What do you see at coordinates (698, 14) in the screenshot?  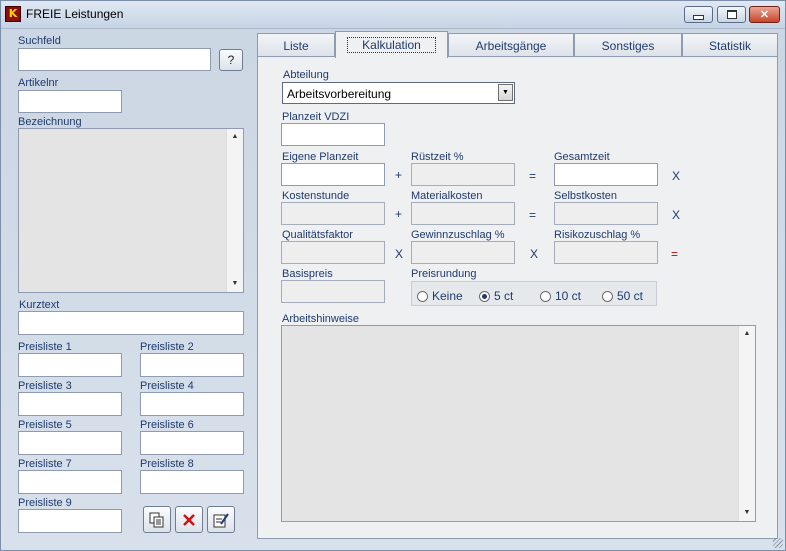 I see `minimize-button` at bounding box center [698, 14].